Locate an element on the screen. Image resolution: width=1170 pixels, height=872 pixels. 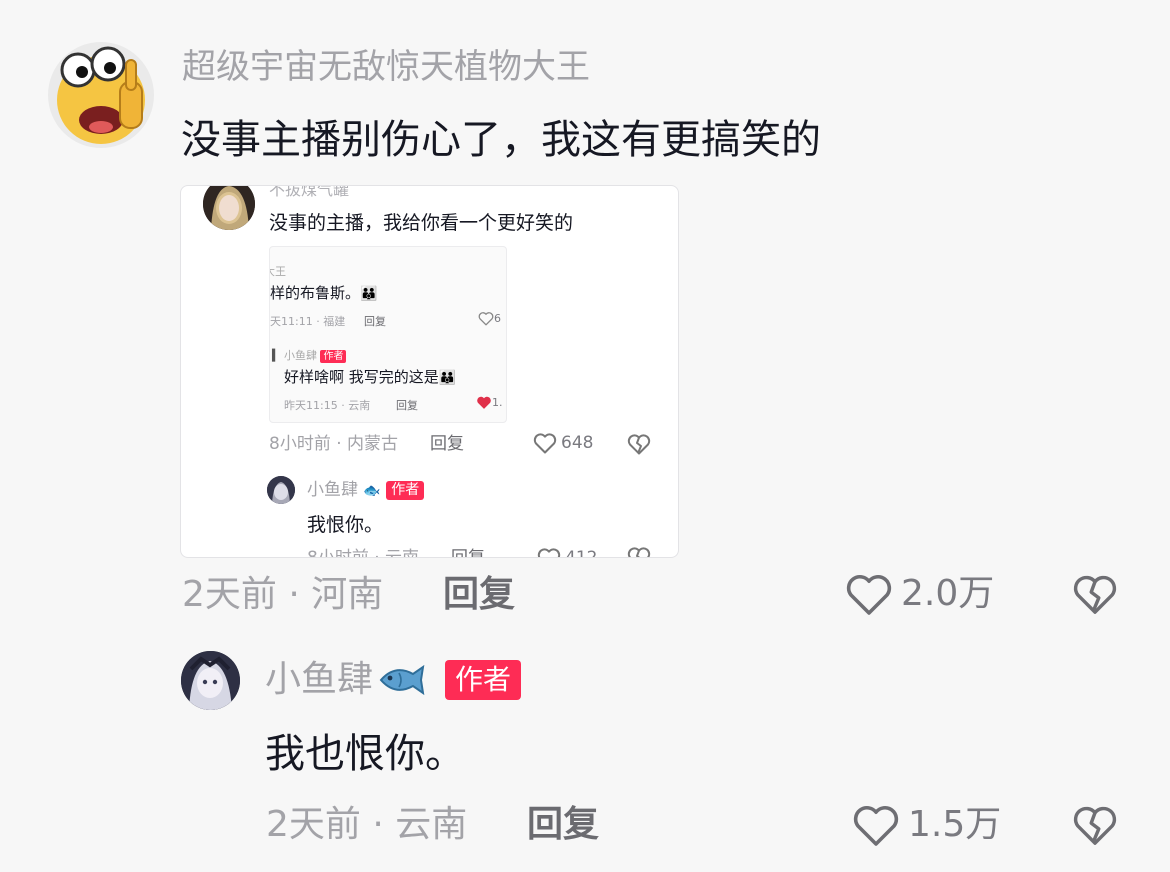
screenshot-reply-avatar is located at coordinates (281, 490).